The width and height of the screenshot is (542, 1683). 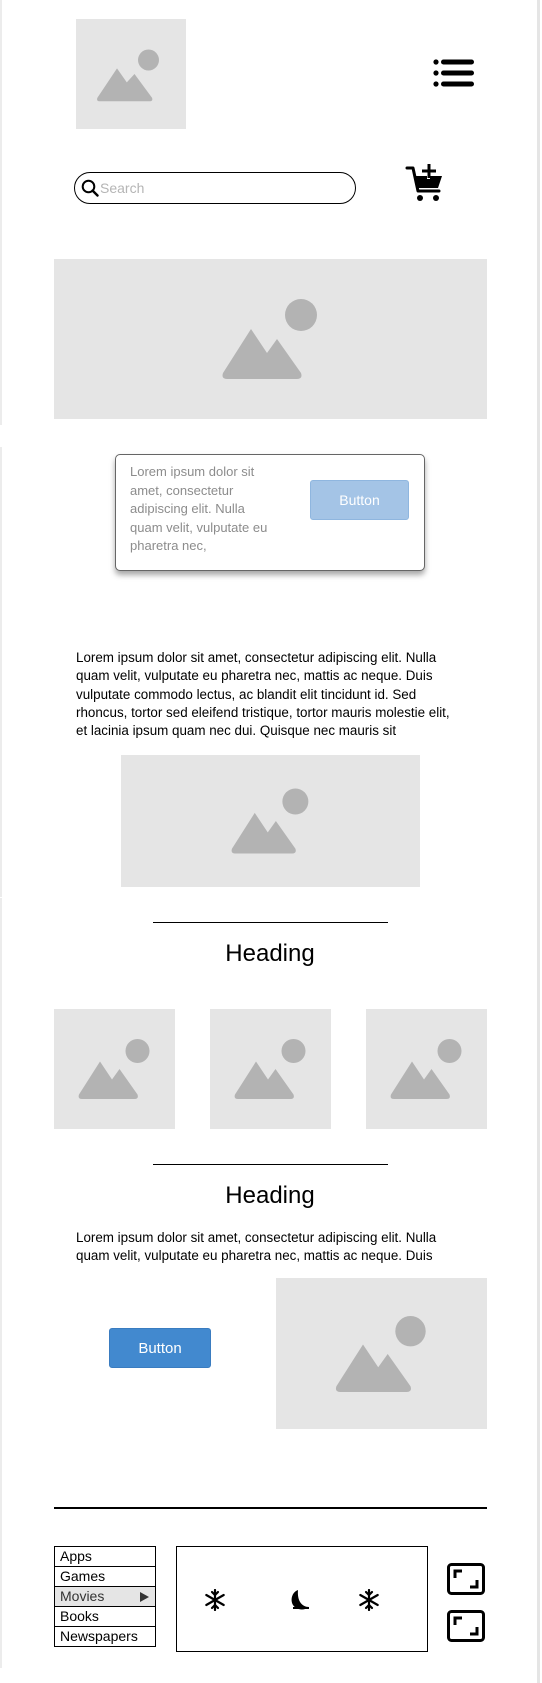 What do you see at coordinates (220, 188) in the screenshot?
I see `search-input` at bounding box center [220, 188].